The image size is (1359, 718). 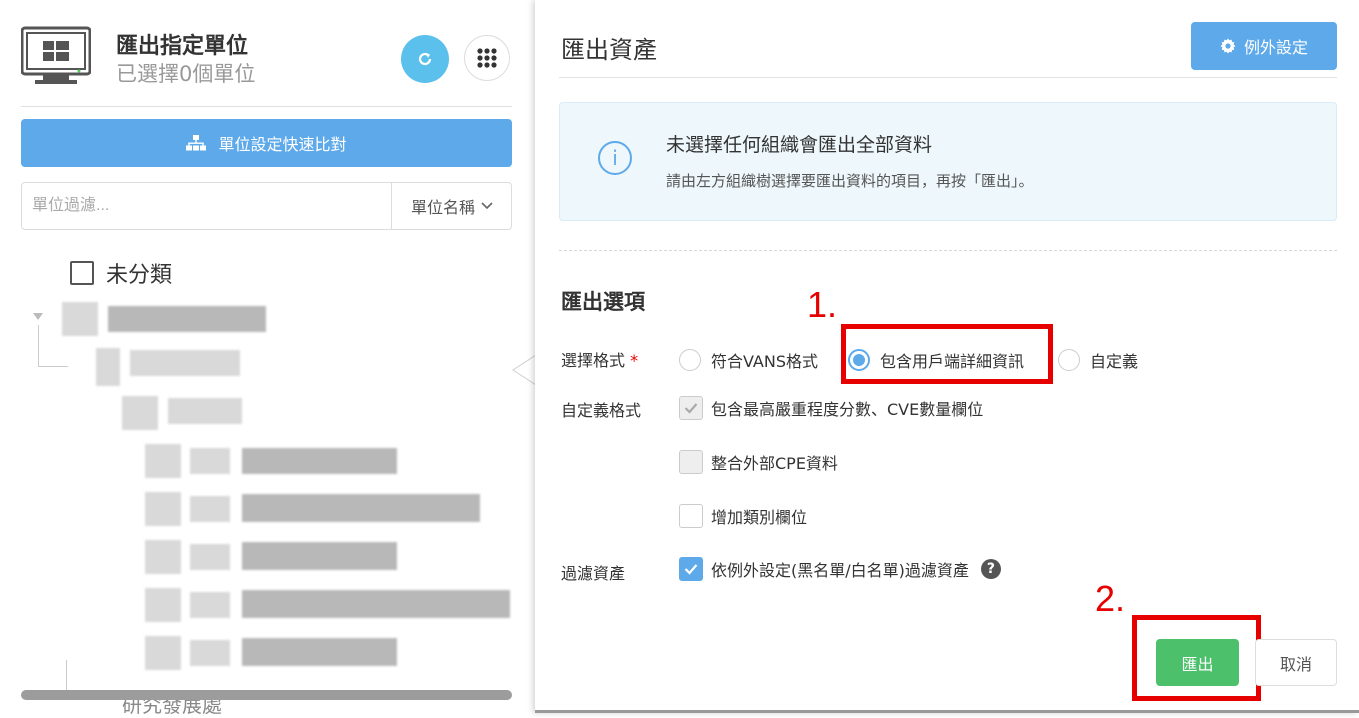 What do you see at coordinates (952, 361) in the screenshot?
I see `radio-label: 包含用戶端詳細資訊` at bounding box center [952, 361].